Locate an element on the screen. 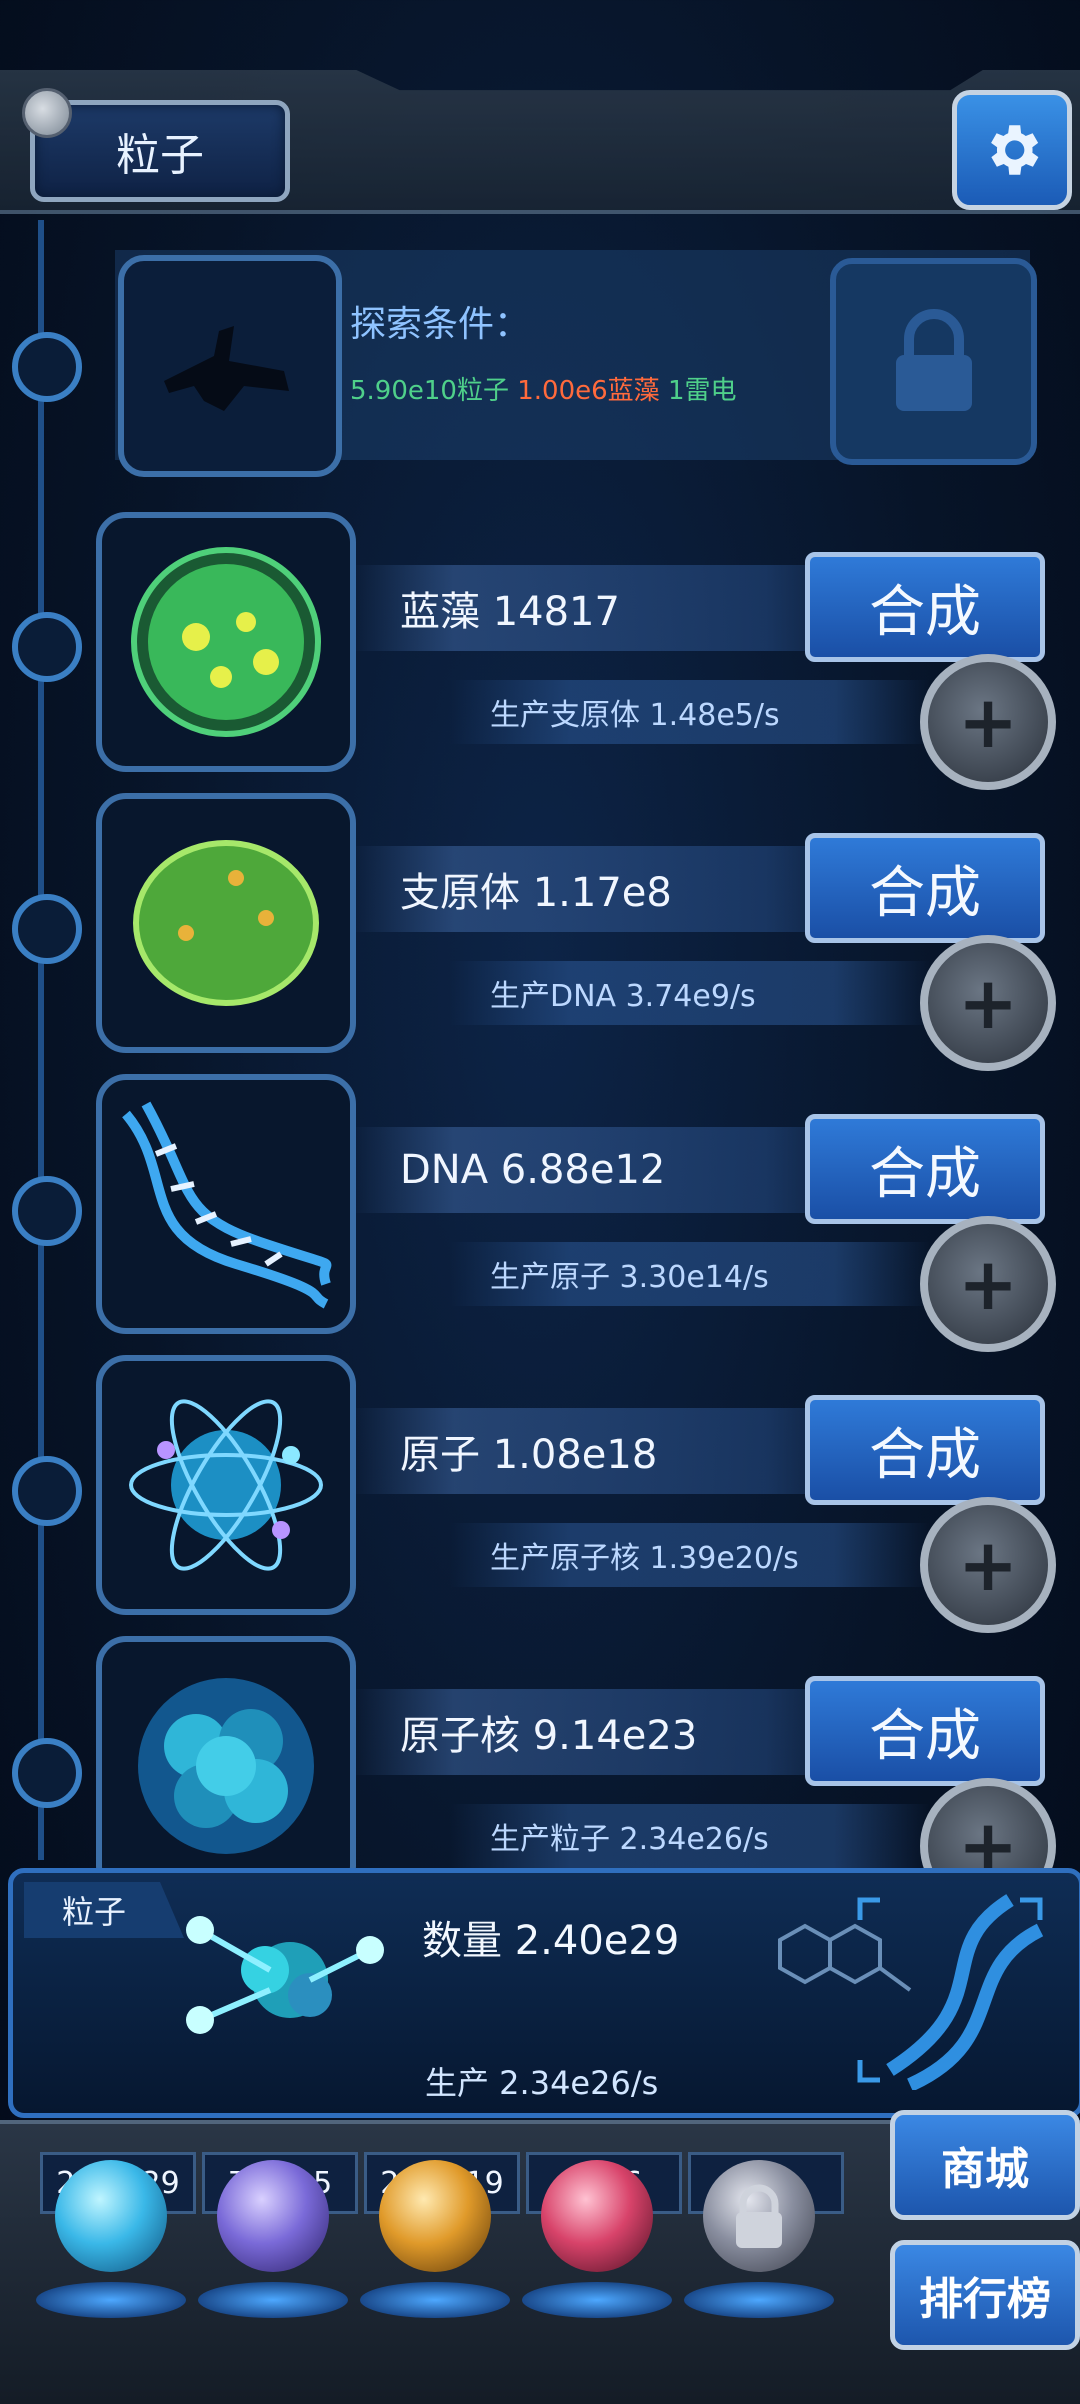 Image resolution: width=1080 pixels, height=2404 pixels. brain-orb-icon is located at coordinates (597, 2216).